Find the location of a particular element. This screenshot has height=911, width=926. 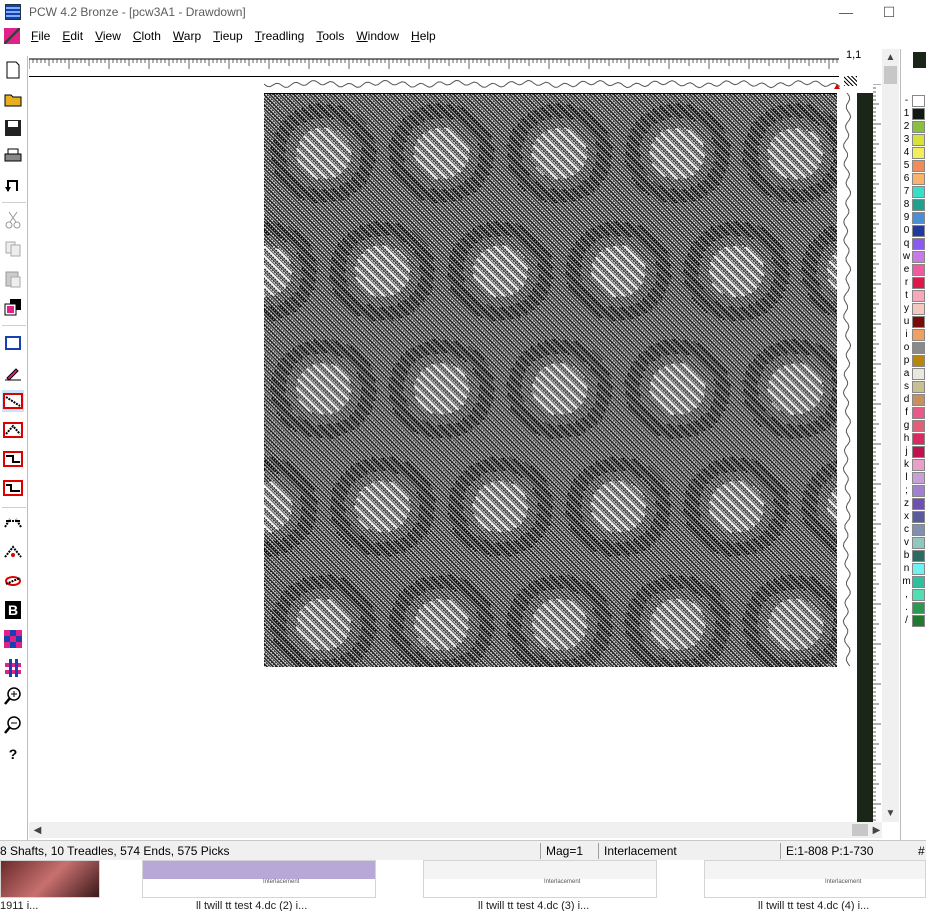

undo-icon is located at coordinates (13, 185).